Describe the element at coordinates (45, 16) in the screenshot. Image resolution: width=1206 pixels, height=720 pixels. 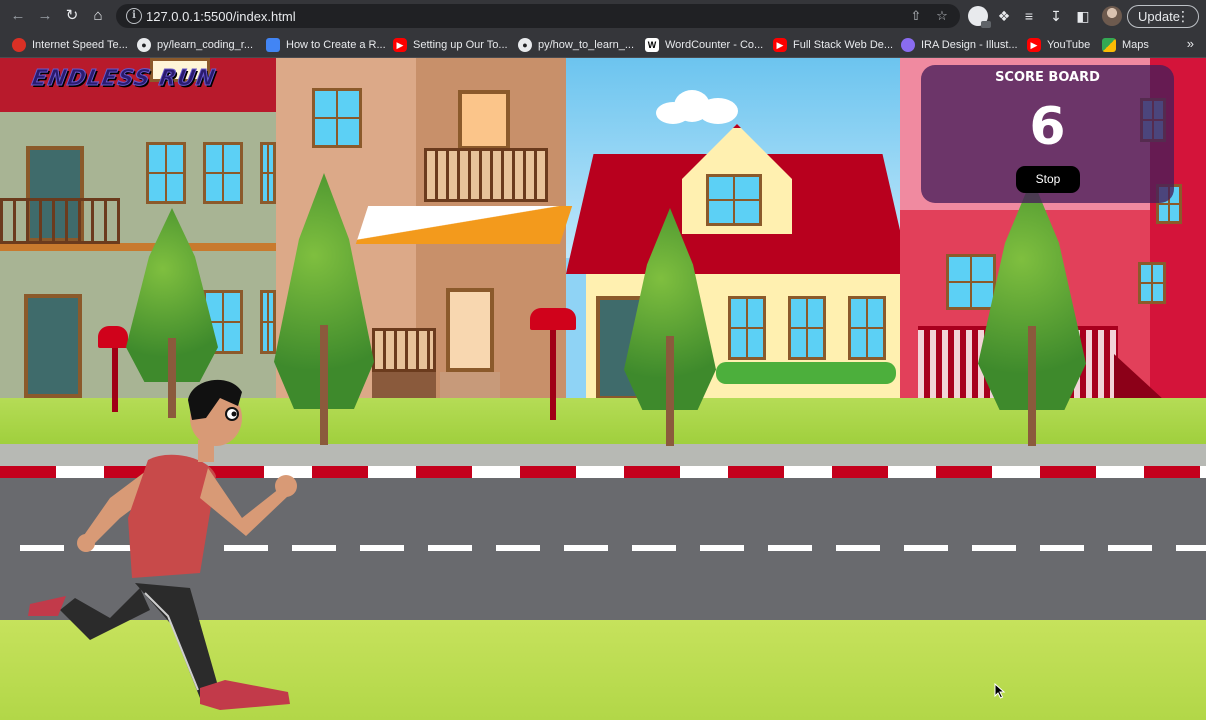
I see `forward-arrow-icon: →` at that location.